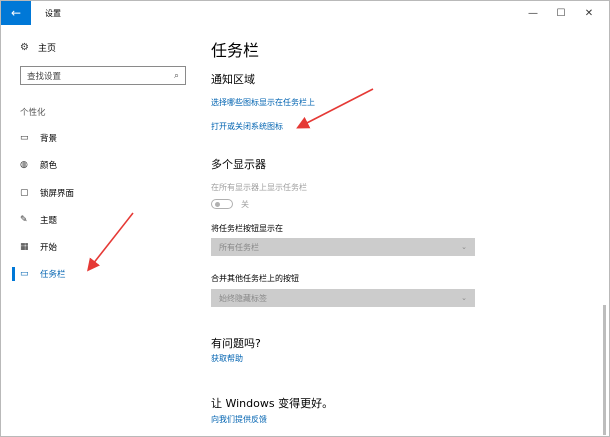 The image size is (610, 437). What do you see at coordinates (217, 204) in the screenshot?
I see `toggle-knob` at bounding box center [217, 204].